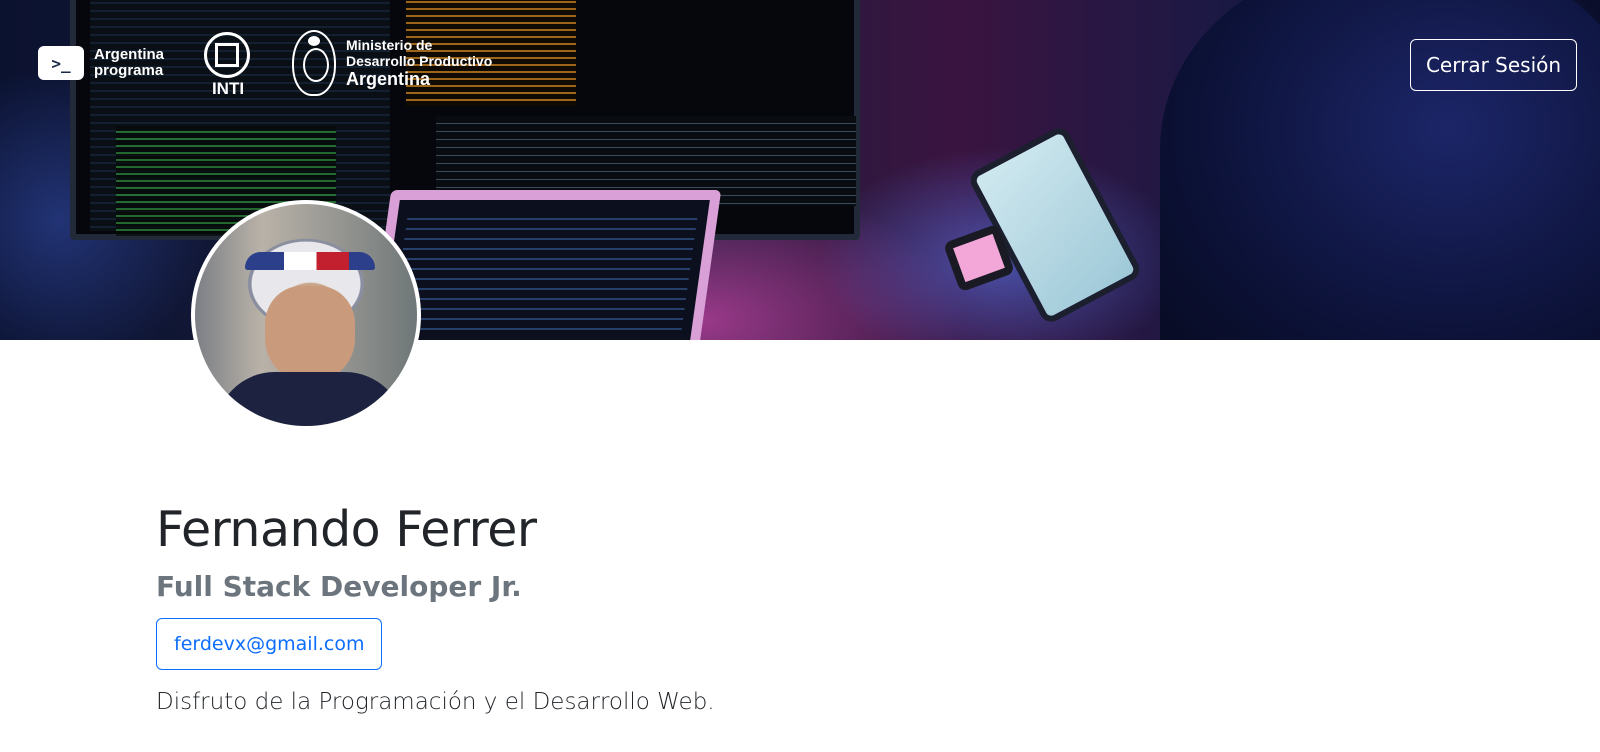  What do you see at coordinates (228, 88) in the screenshot?
I see `inti-text: INTI` at bounding box center [228, 88].